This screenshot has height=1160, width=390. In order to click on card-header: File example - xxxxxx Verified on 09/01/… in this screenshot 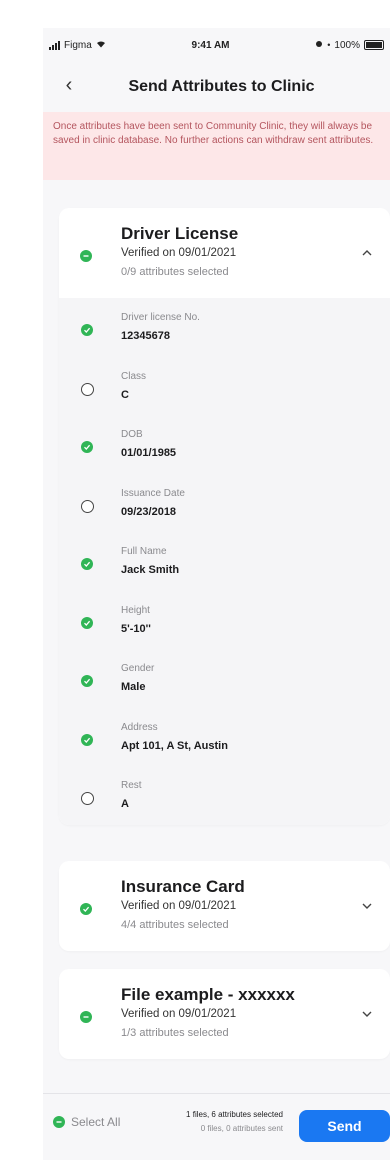, I will do `click(224, 1014)`.